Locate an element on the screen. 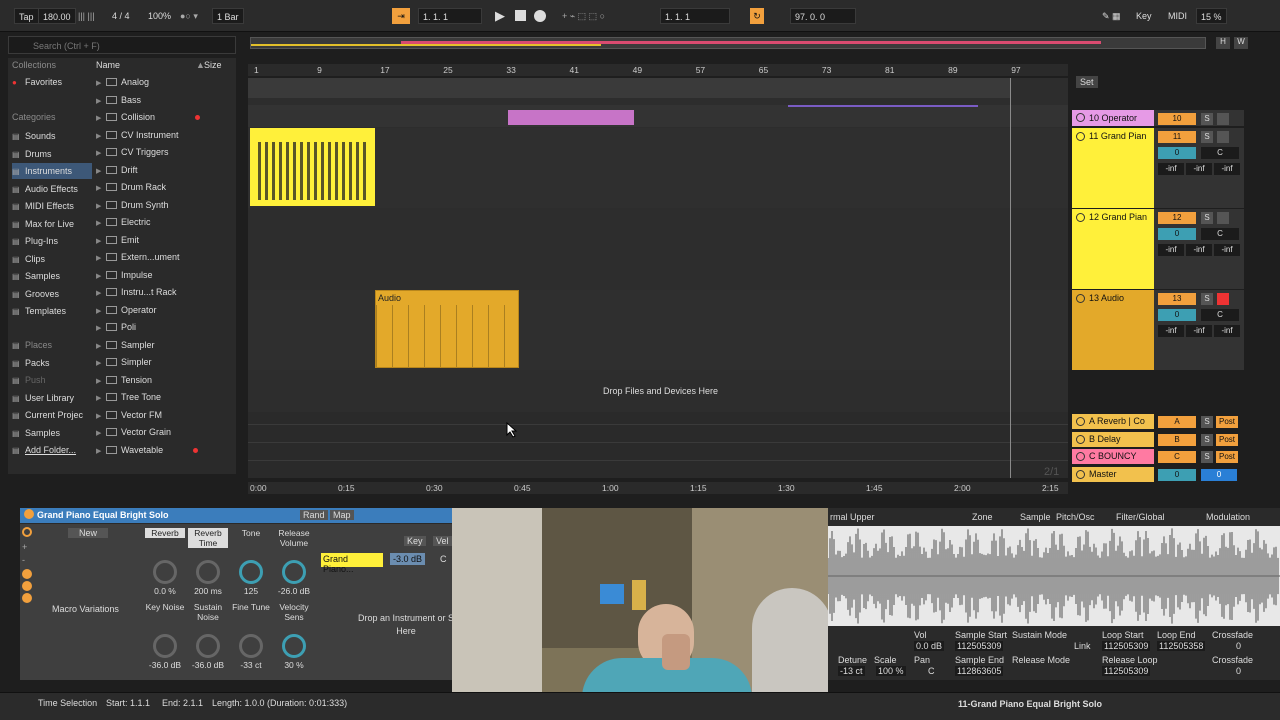 Image resolution: width=1280 pixels, height=720 pixels. return-track-header: A Reverb | Co is located at coordinates (1113, 421).